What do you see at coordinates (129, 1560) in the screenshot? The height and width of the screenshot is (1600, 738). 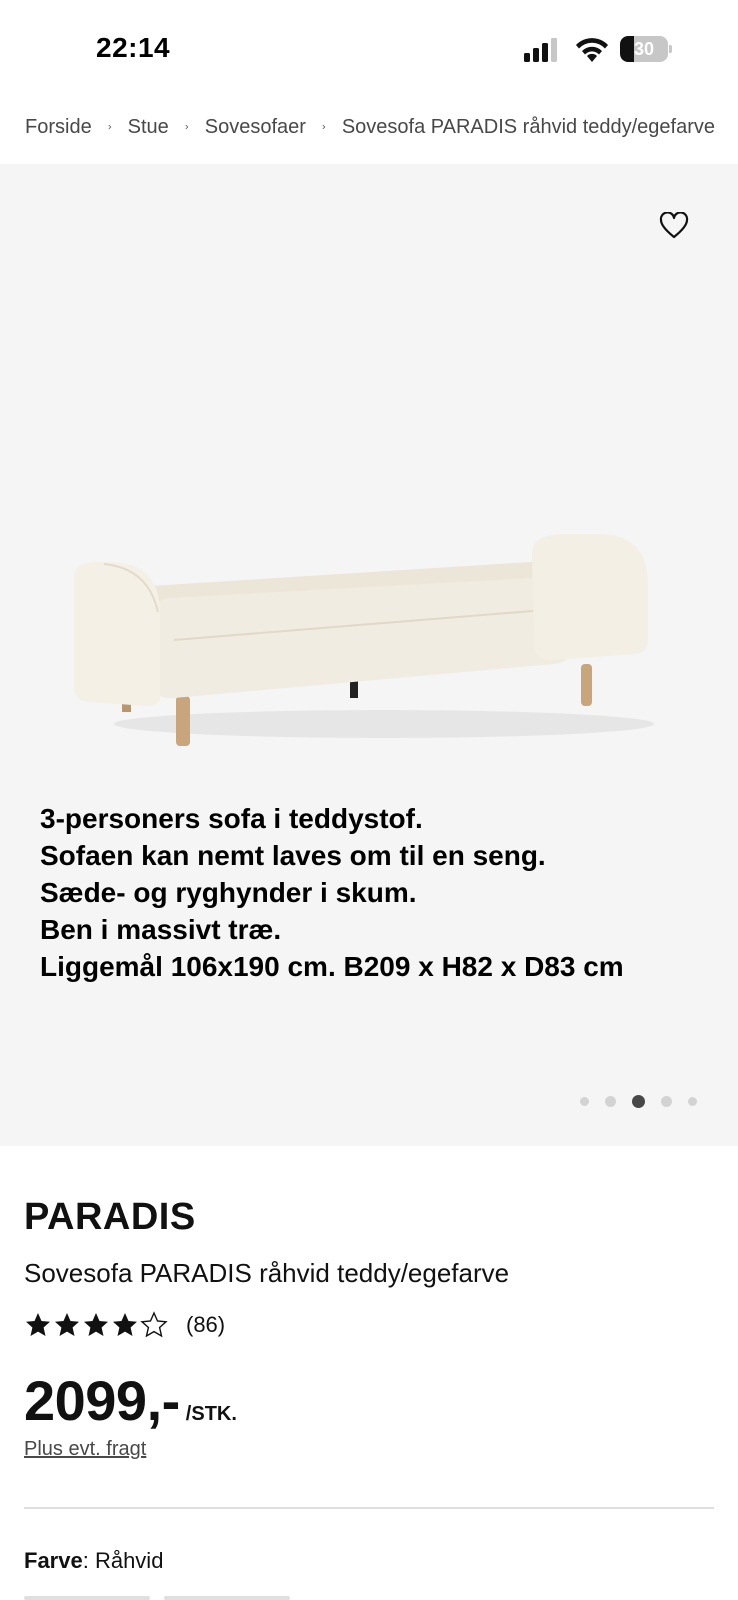 I see `color-value: Råhvid` at bounding box center [129, 1560].